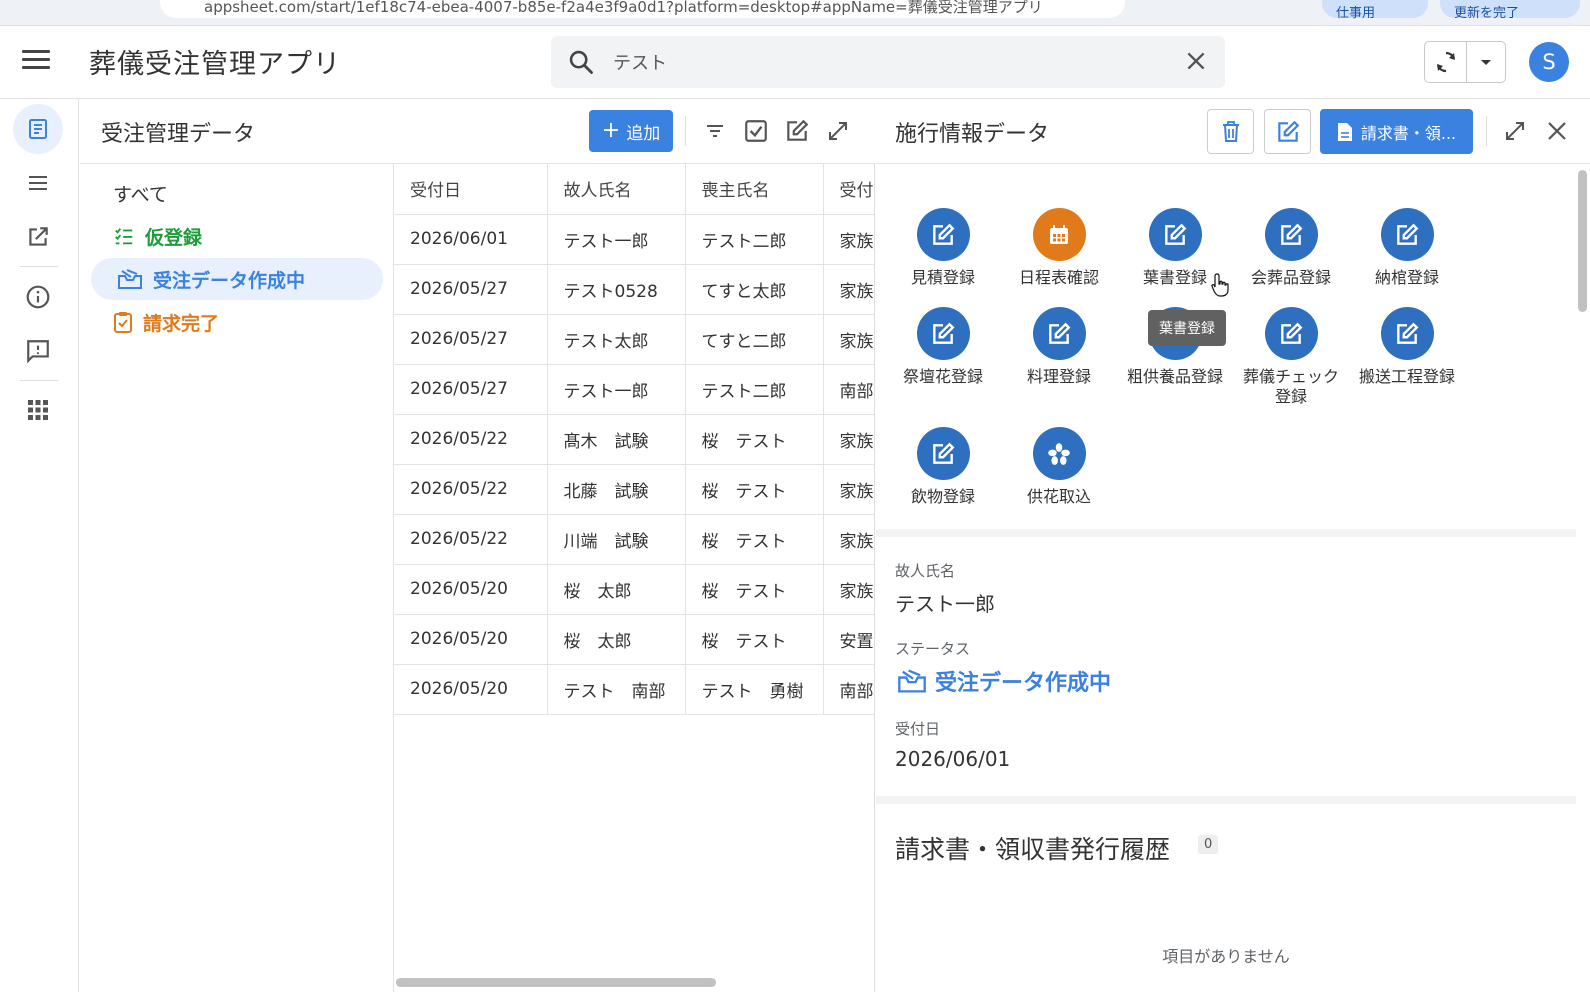 This screenshot has width=1590, height=992. Describe the element at coordinates (1557, 131) in the screenshot. I see `close-panel-button` at that location.